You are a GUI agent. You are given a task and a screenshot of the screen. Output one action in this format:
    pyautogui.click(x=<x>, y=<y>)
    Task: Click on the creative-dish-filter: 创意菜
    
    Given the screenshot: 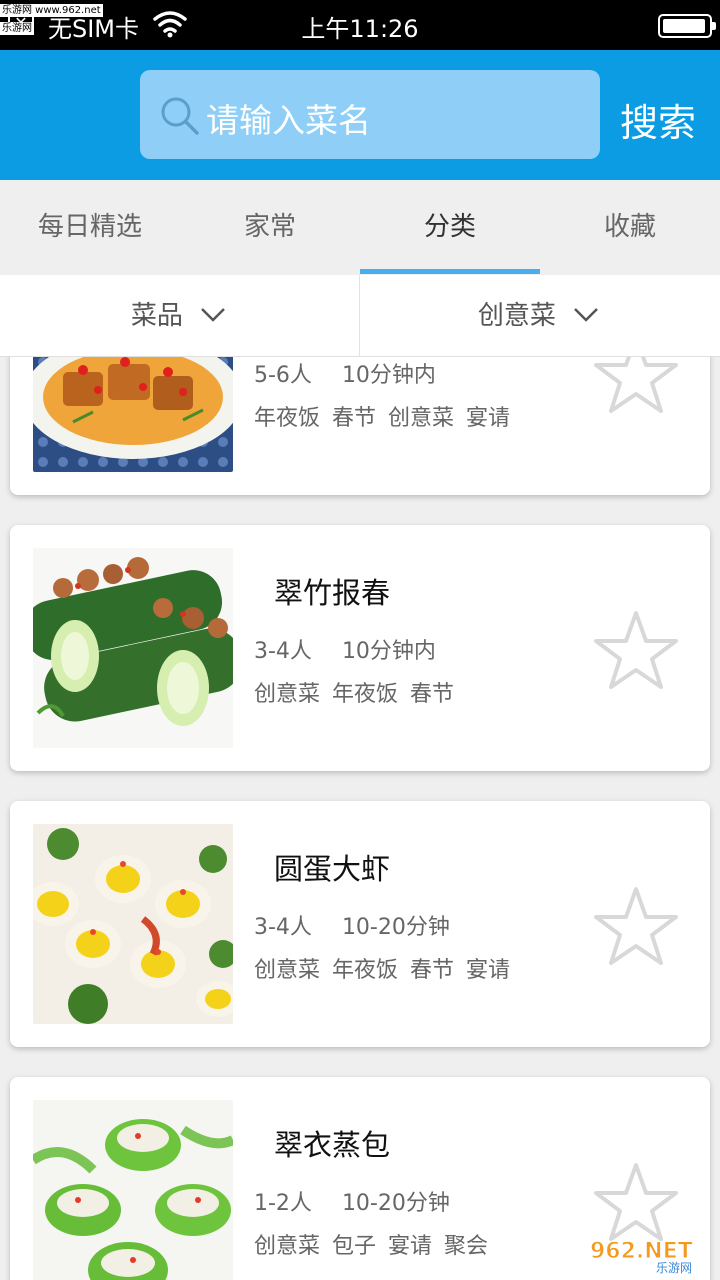 What is the action you would take?
    pyautogui.click(x=539, y=316)
    